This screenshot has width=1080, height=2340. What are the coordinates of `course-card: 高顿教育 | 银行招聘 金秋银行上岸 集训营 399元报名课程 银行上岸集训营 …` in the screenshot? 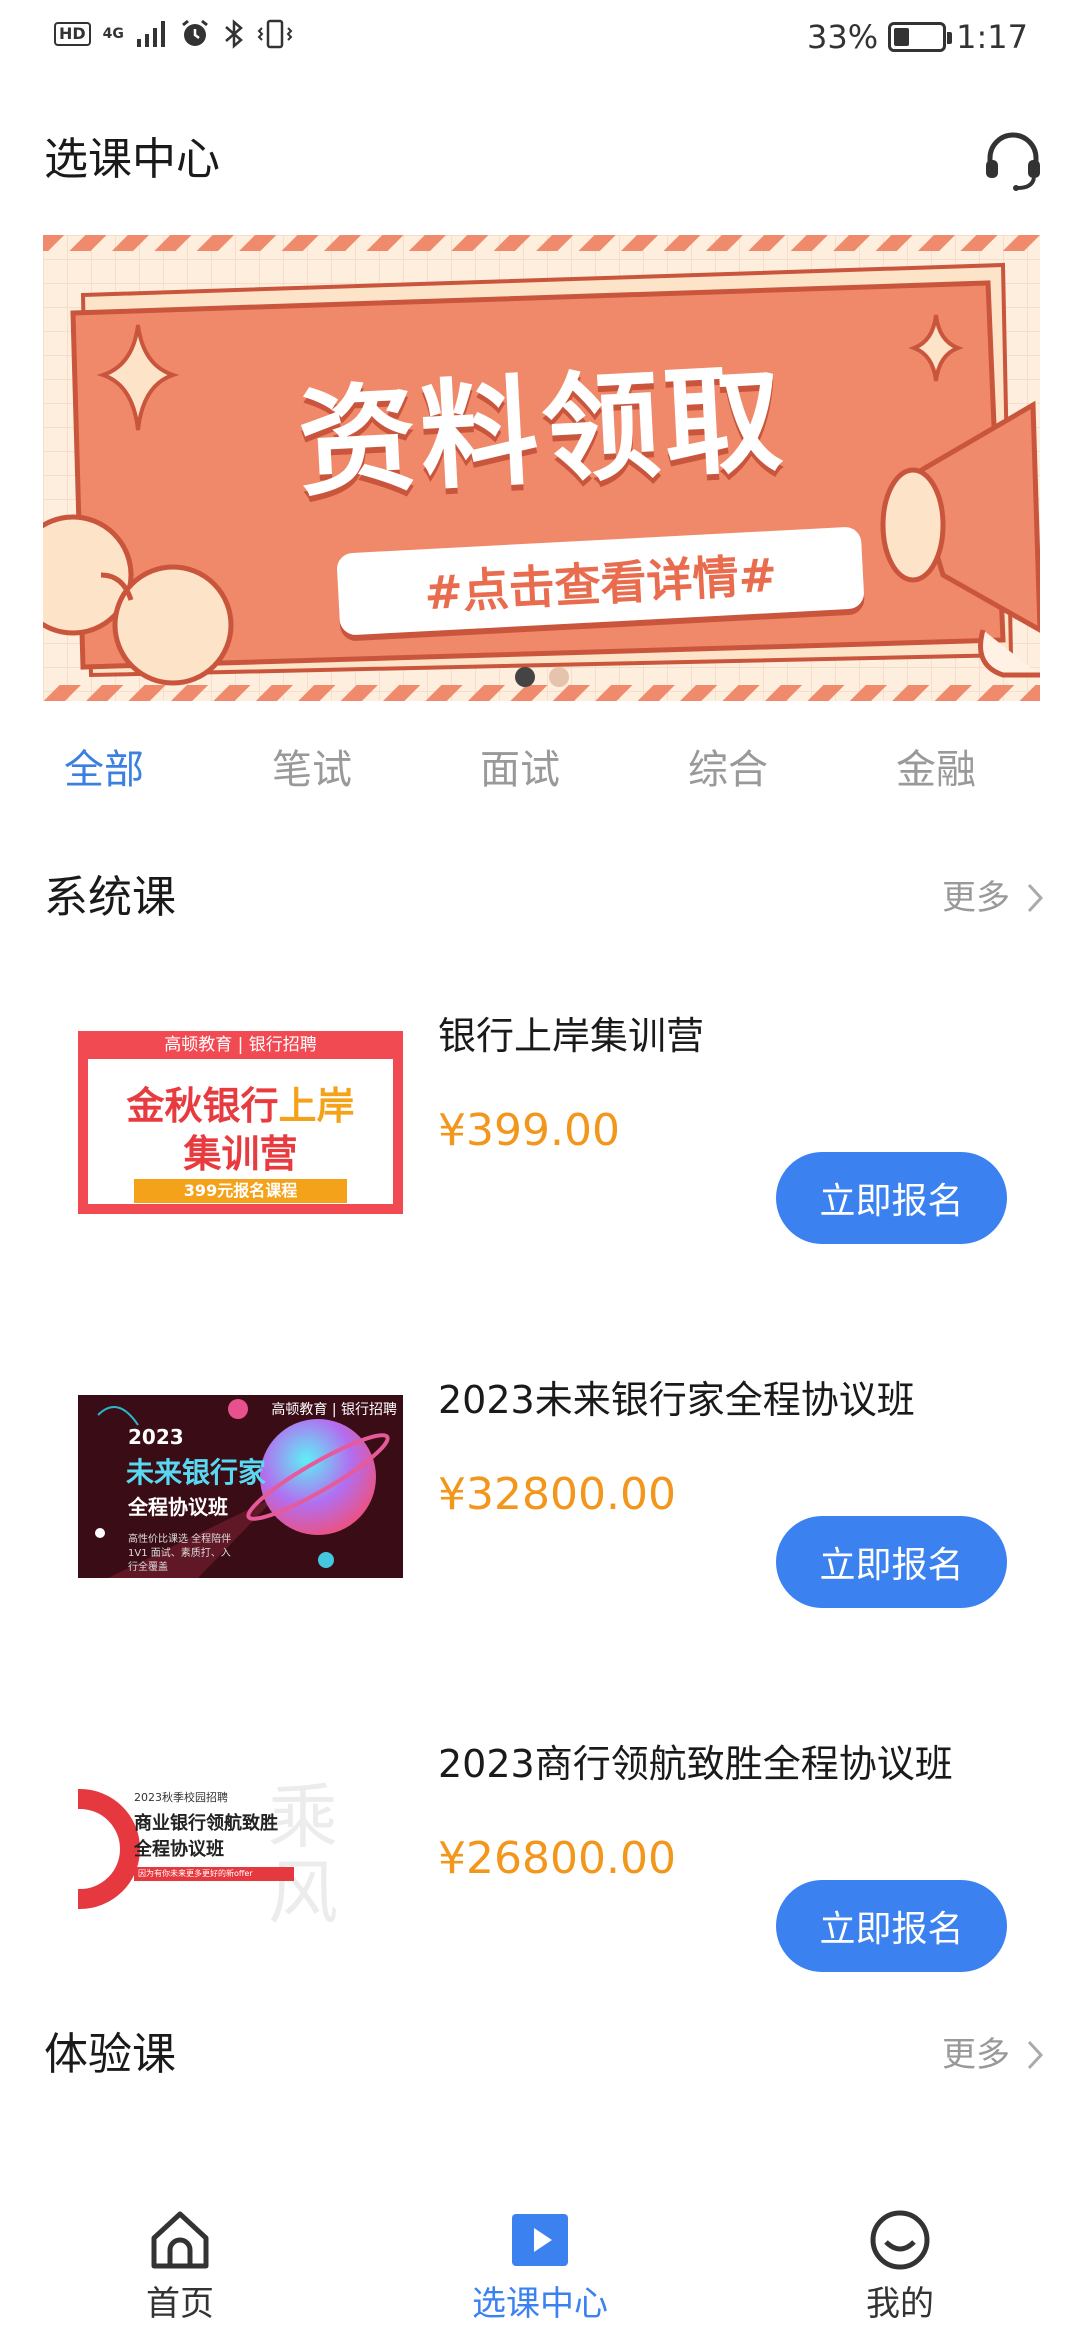 It's located at (540, 1145).